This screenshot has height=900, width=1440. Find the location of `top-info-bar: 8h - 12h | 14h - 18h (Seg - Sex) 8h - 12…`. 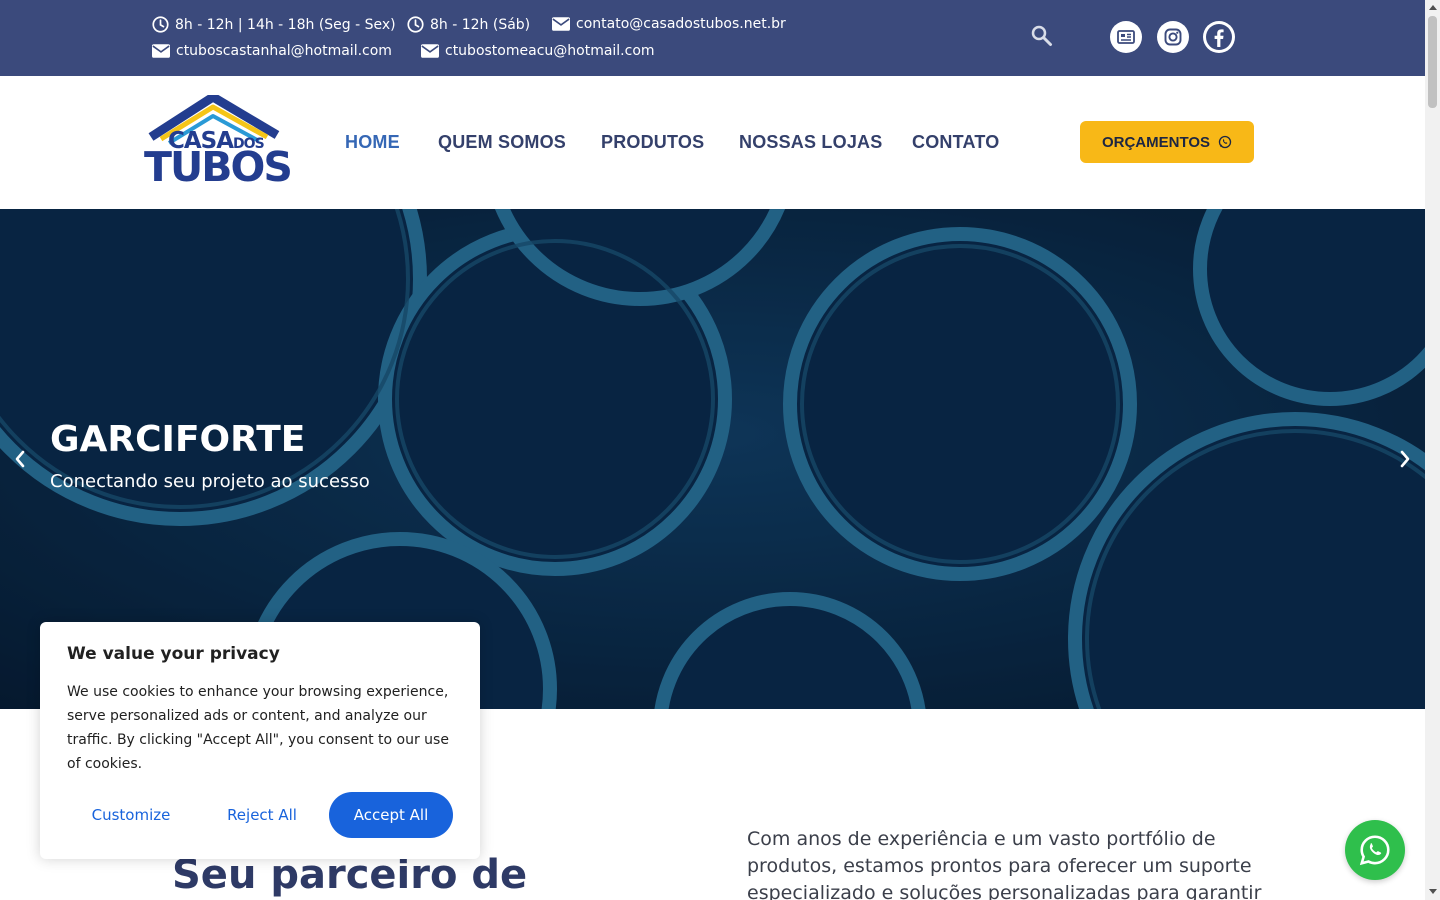

top-info-bar: 8h - 12h | 14h - 18h (Seg - Sex) 8h - 12… is located at coordinates (712, 38).